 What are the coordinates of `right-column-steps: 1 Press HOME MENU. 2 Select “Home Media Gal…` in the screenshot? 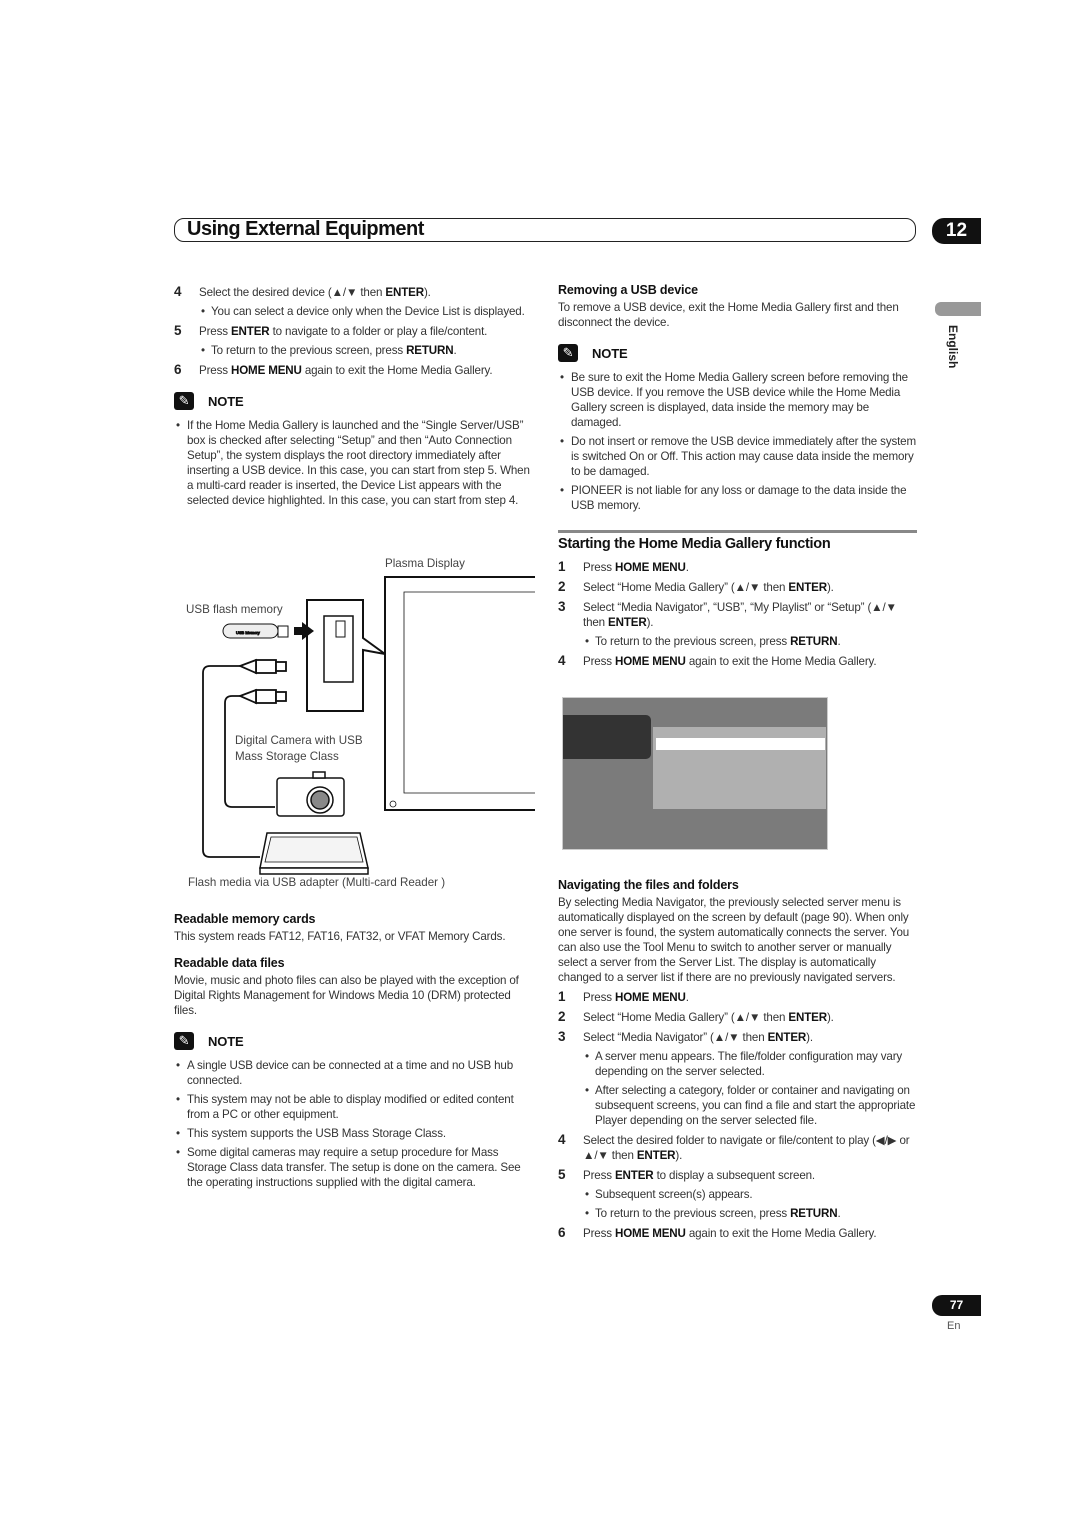 It's located at (738, 614).